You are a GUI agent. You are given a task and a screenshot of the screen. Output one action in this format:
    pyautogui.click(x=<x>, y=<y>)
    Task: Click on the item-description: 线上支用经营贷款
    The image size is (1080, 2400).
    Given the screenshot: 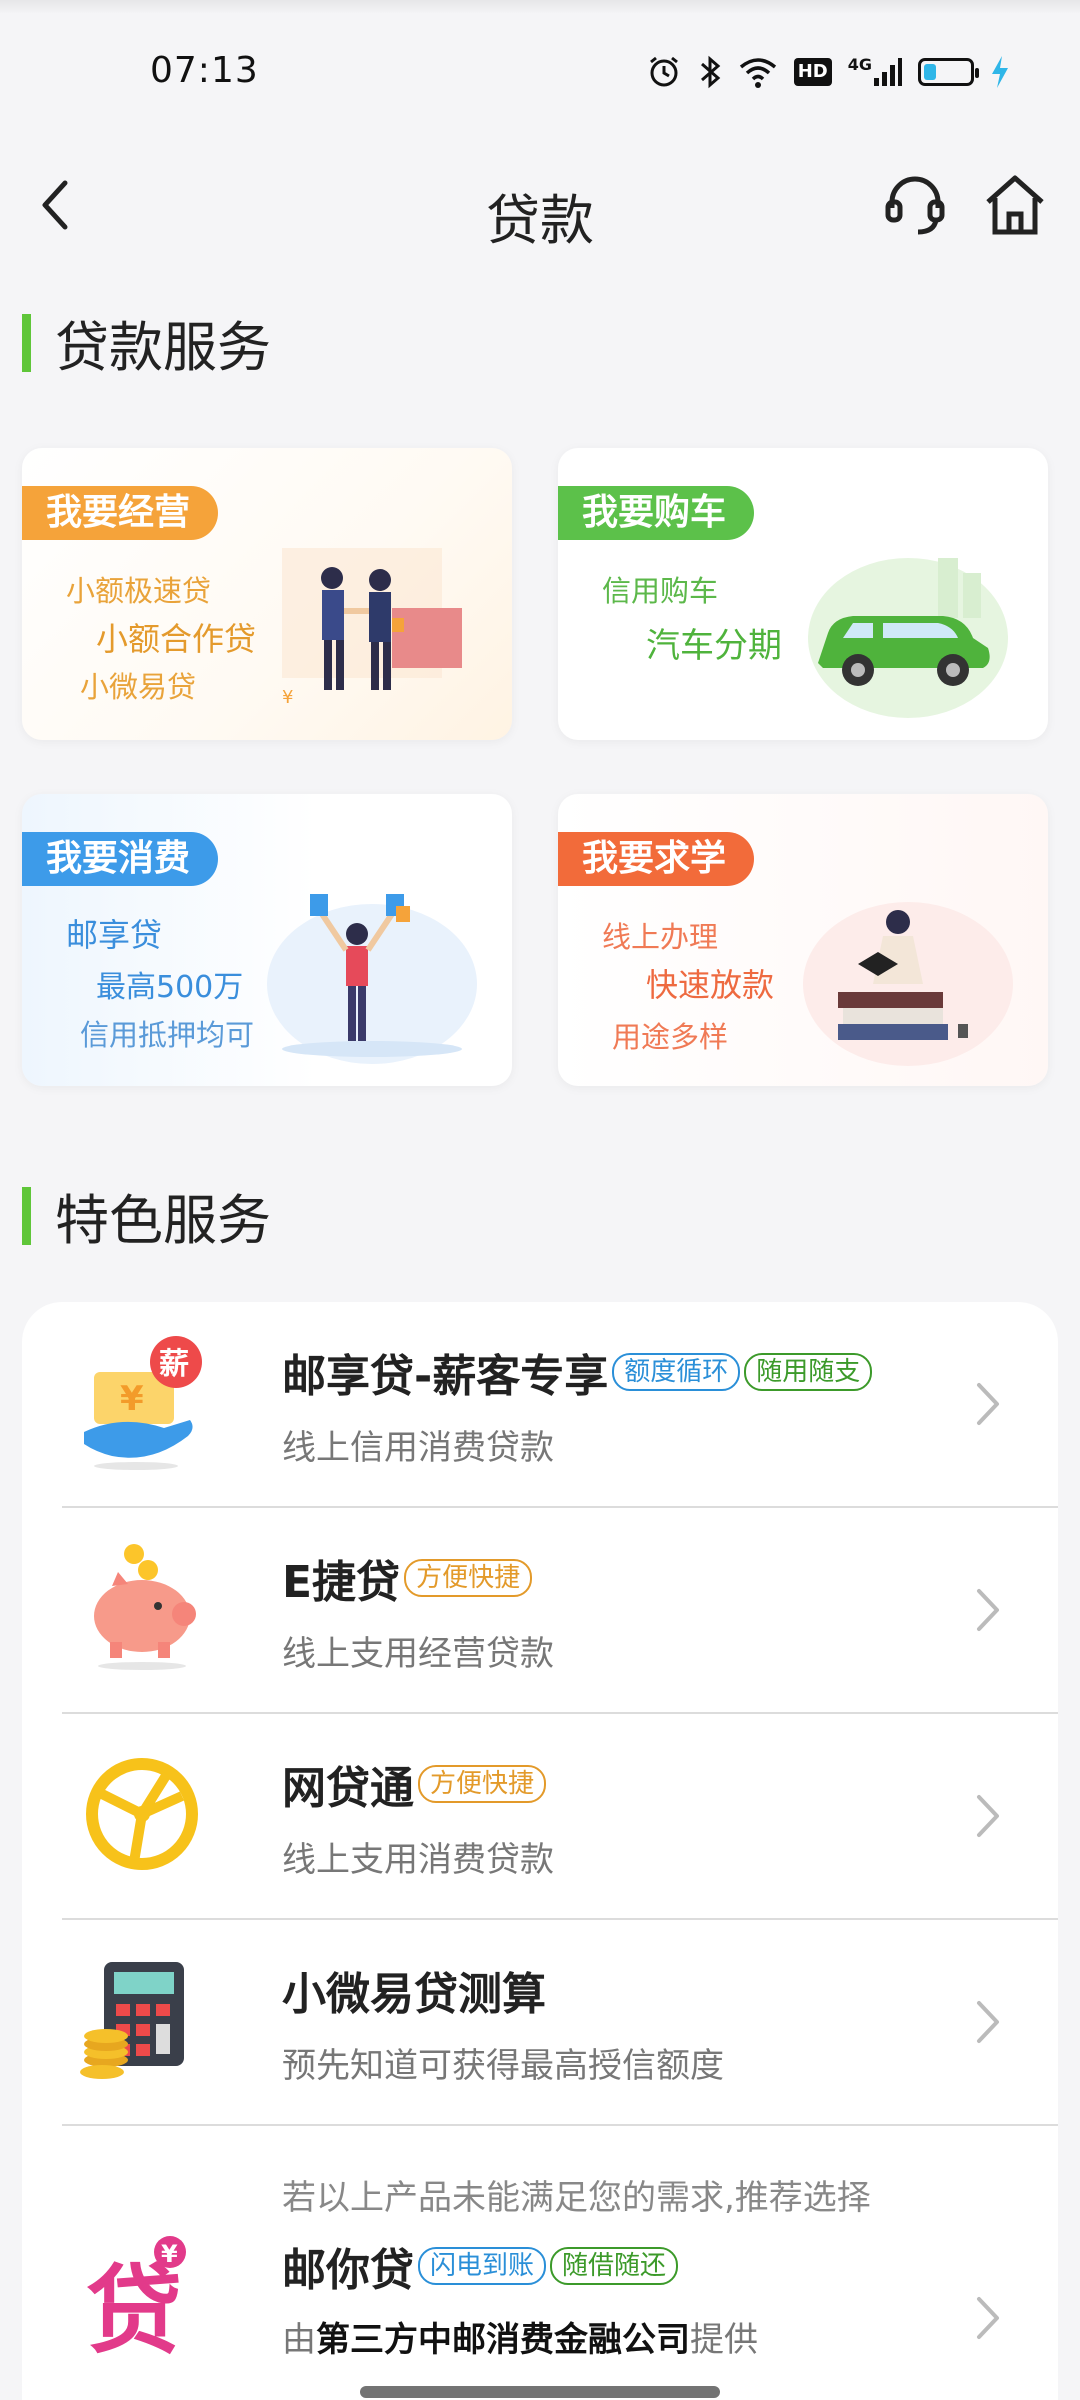 What is the action you would take?
    pyautogui.click(x=418, y=1654)
    